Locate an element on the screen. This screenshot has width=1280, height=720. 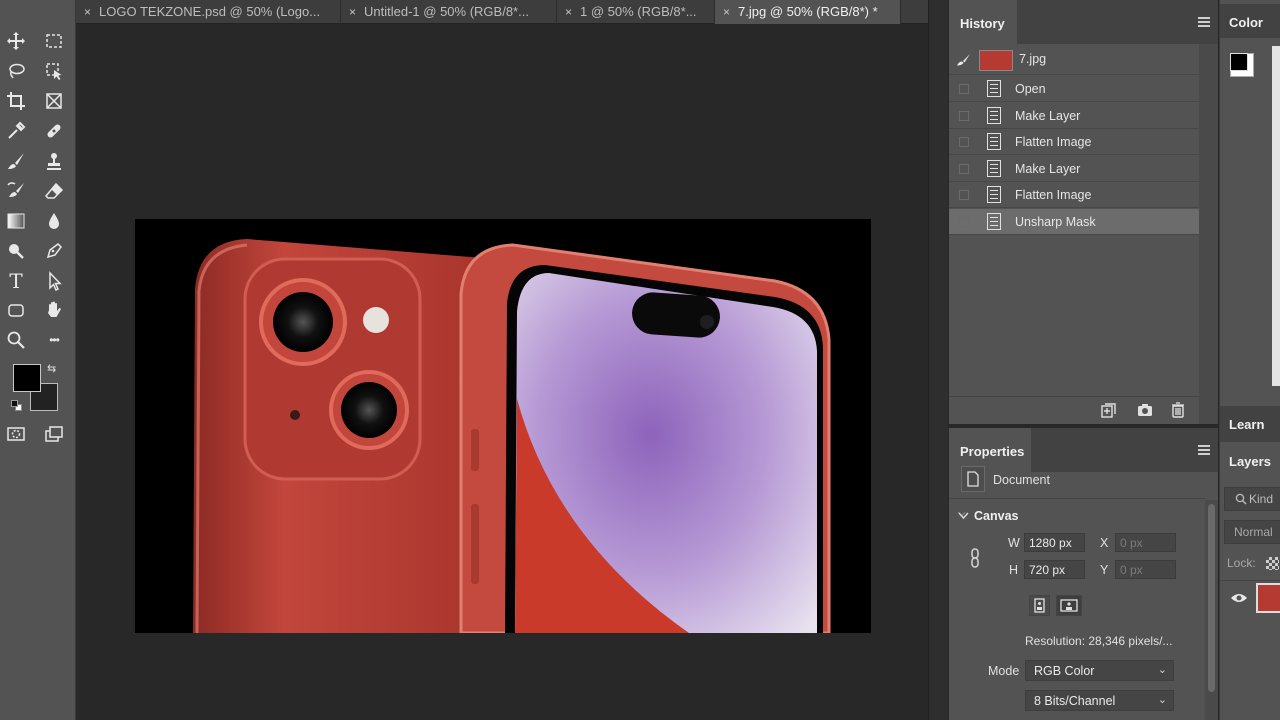
tab-learn: Learn is located at coordinates (1250, 424).